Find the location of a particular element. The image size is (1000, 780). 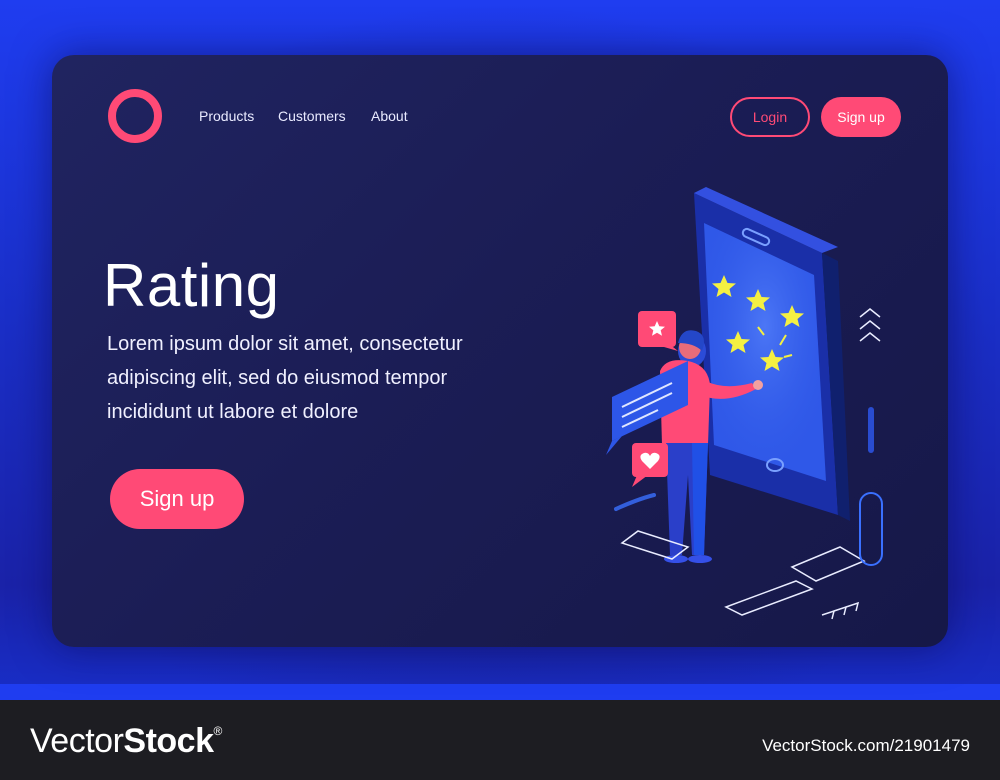

nav-item-customers: Customers is located at coordinates (312, 116).